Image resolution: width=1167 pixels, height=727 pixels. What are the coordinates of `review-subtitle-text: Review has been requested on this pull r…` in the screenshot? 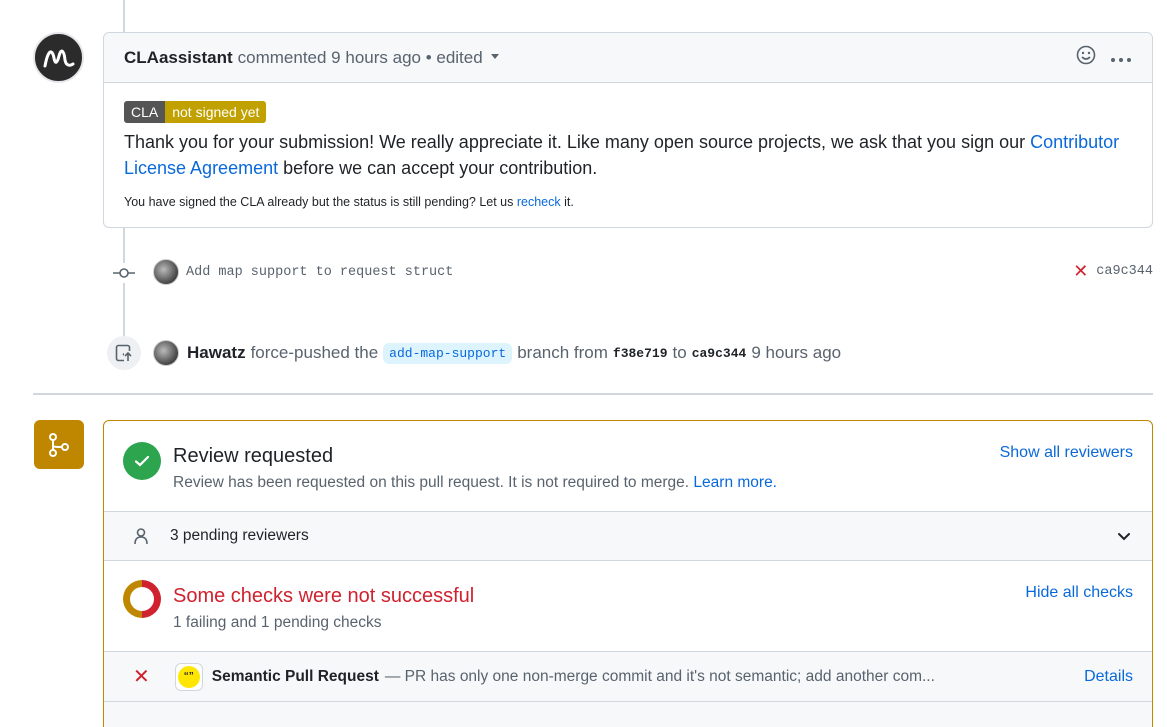 It's located at (431, 482).